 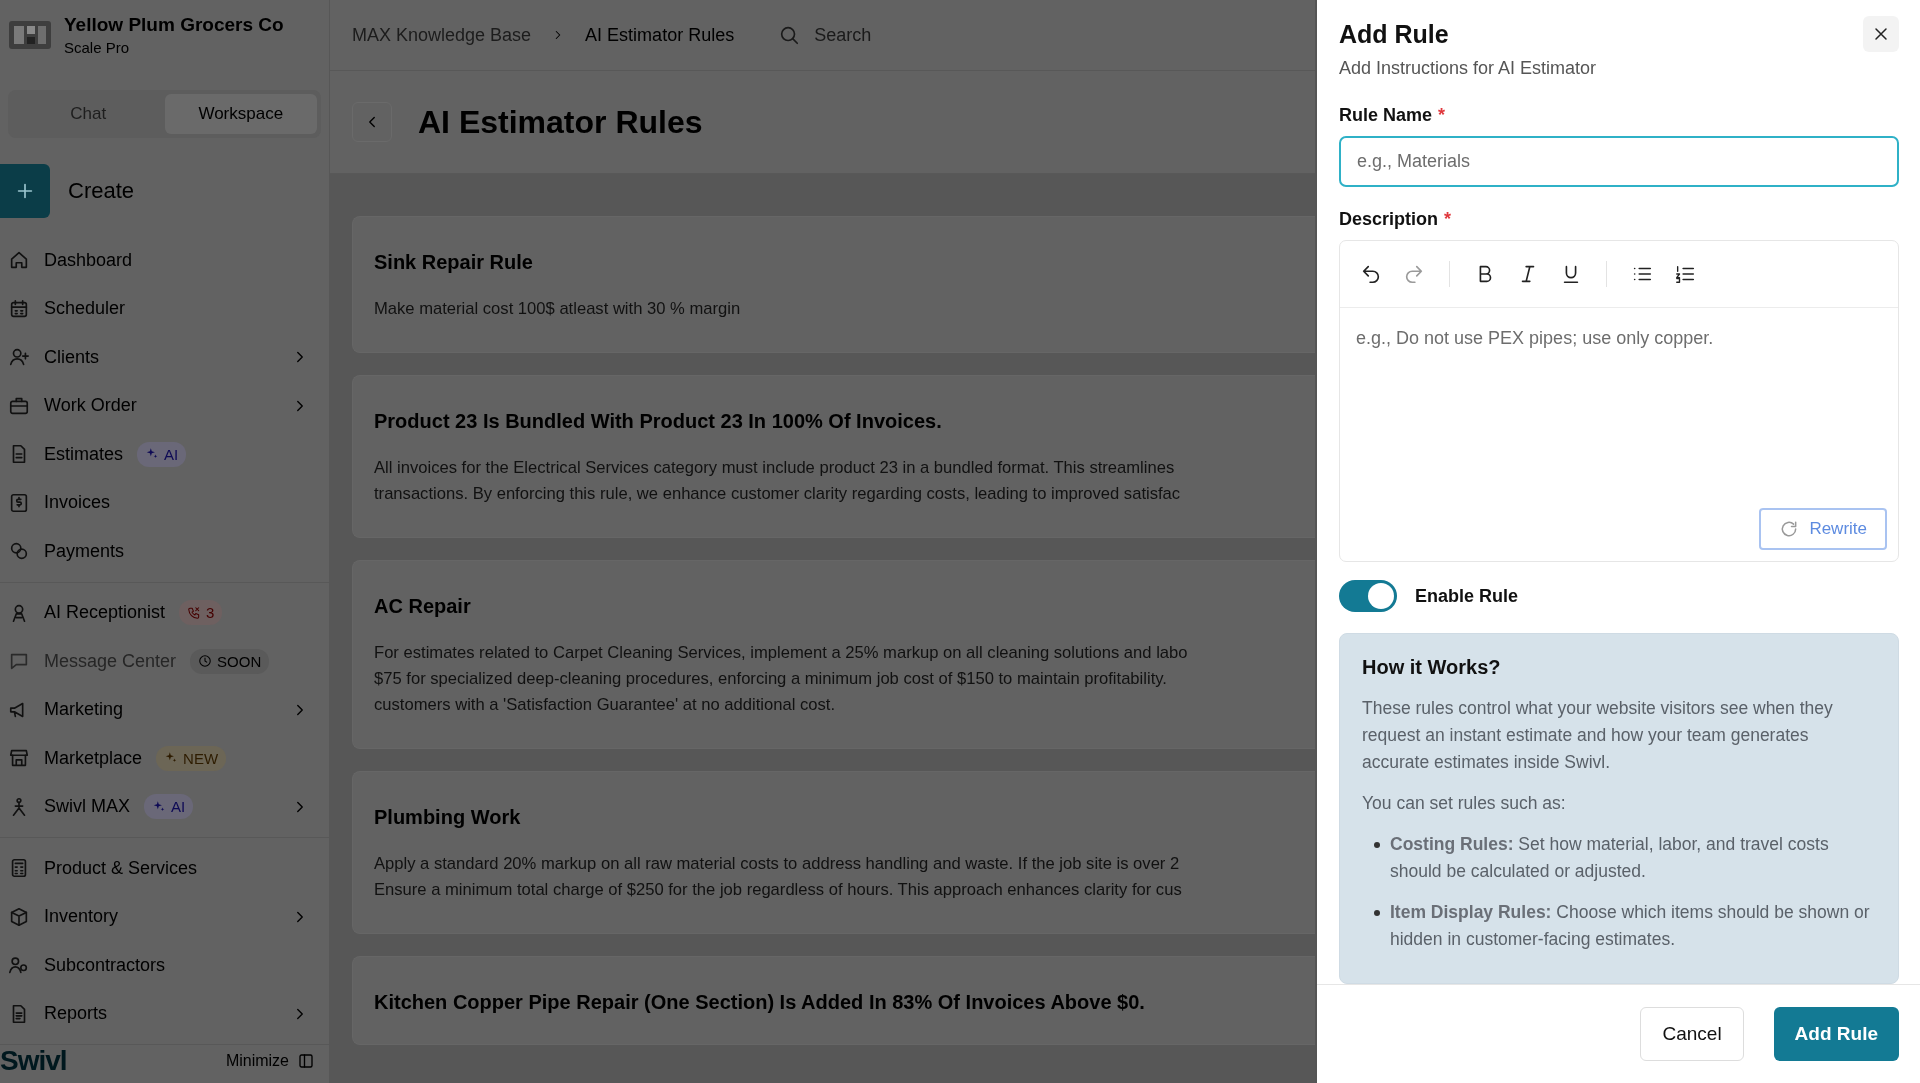 What do you see at coordinates (1692, 1034) in the screenshot?
I see `cancel-button: Cancel` at bounding box center [1692, 1034].